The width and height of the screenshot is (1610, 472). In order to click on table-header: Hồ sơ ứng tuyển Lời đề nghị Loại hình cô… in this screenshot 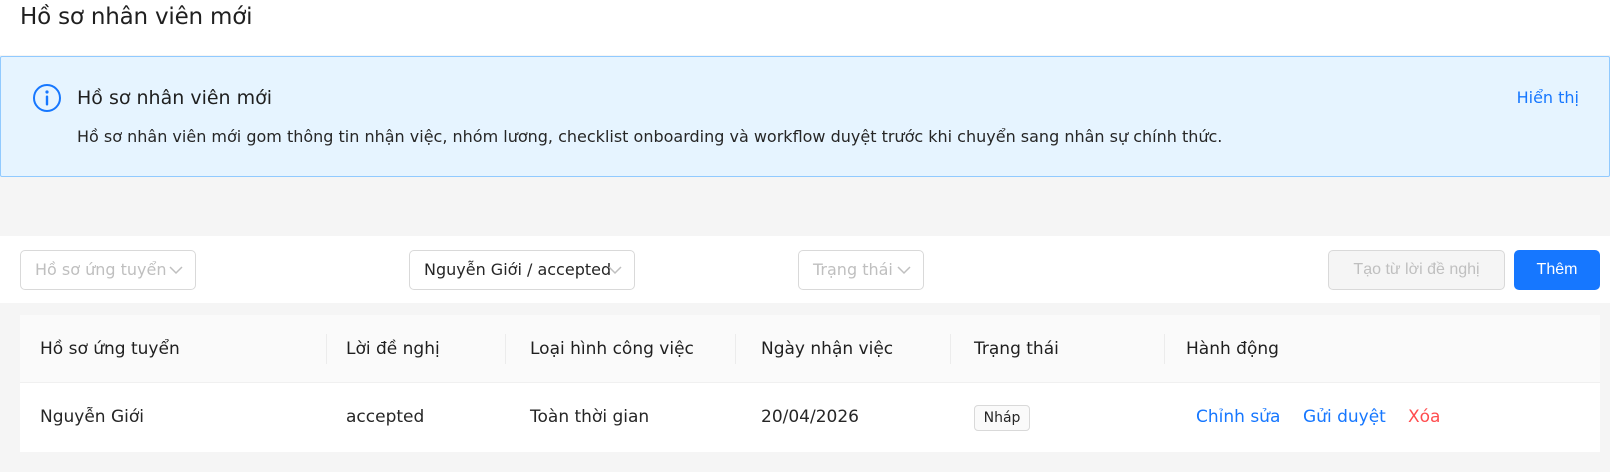, I will do `click(810, 349)`.